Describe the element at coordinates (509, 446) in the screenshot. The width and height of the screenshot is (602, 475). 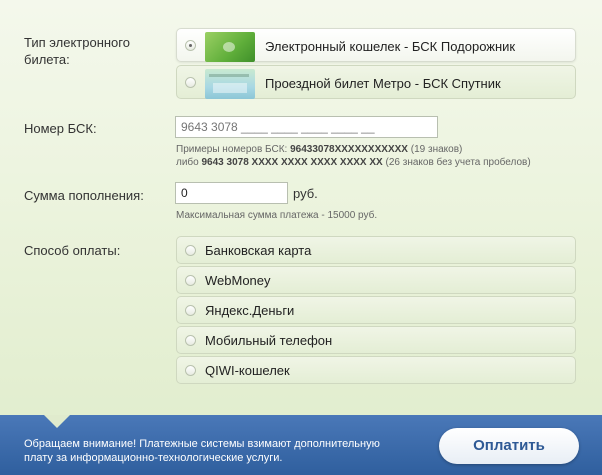
I see `pay-button: Оплатить` at that location.